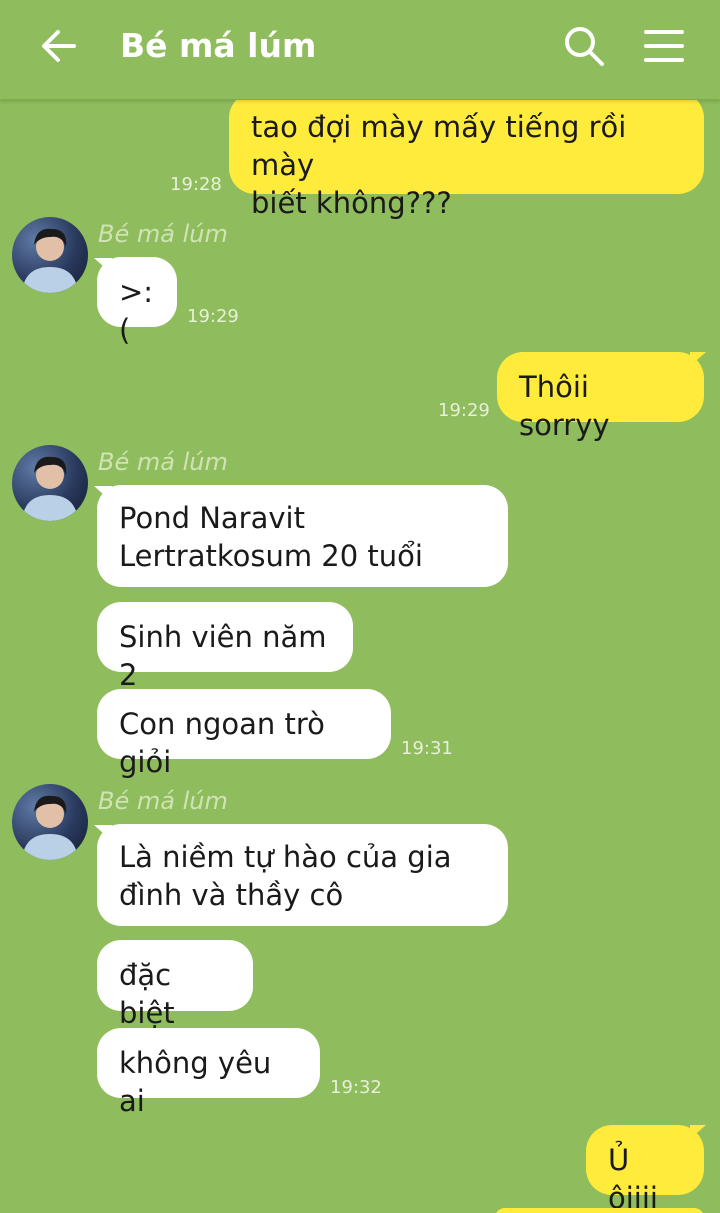  I want to click on message-time: 19:31, so click(427, 748).